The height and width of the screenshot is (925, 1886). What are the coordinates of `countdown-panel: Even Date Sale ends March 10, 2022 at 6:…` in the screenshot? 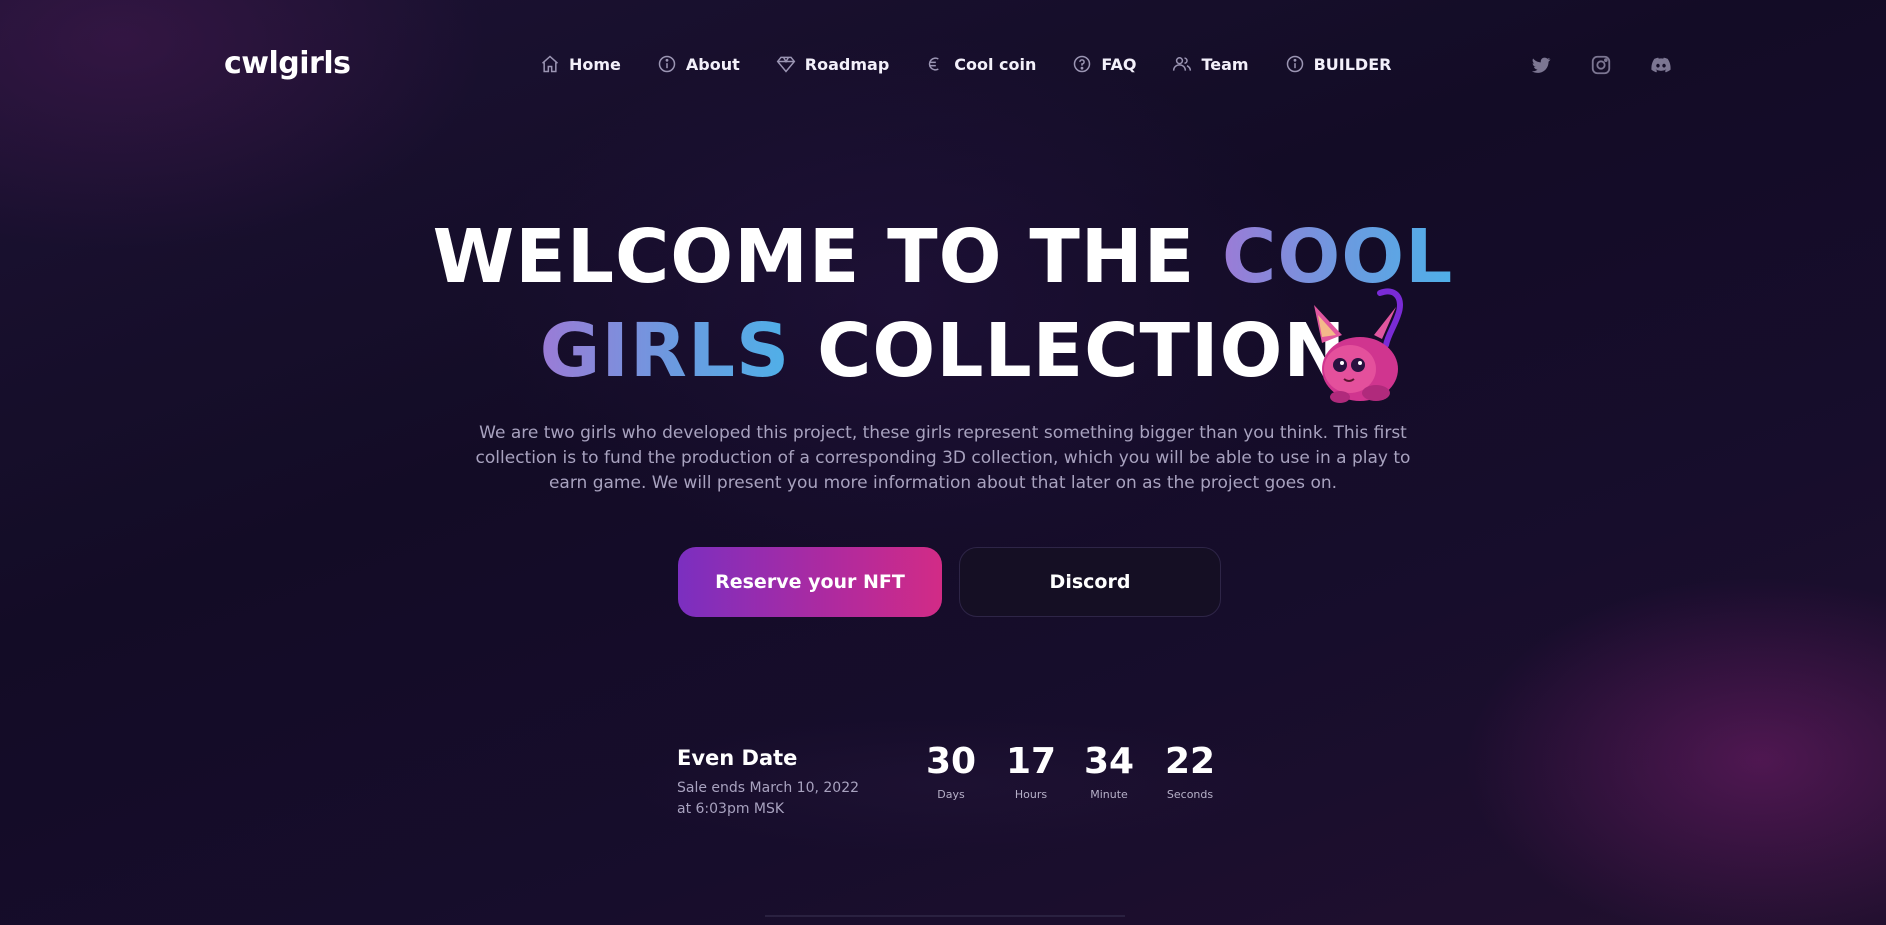 It's located at (955, 785).